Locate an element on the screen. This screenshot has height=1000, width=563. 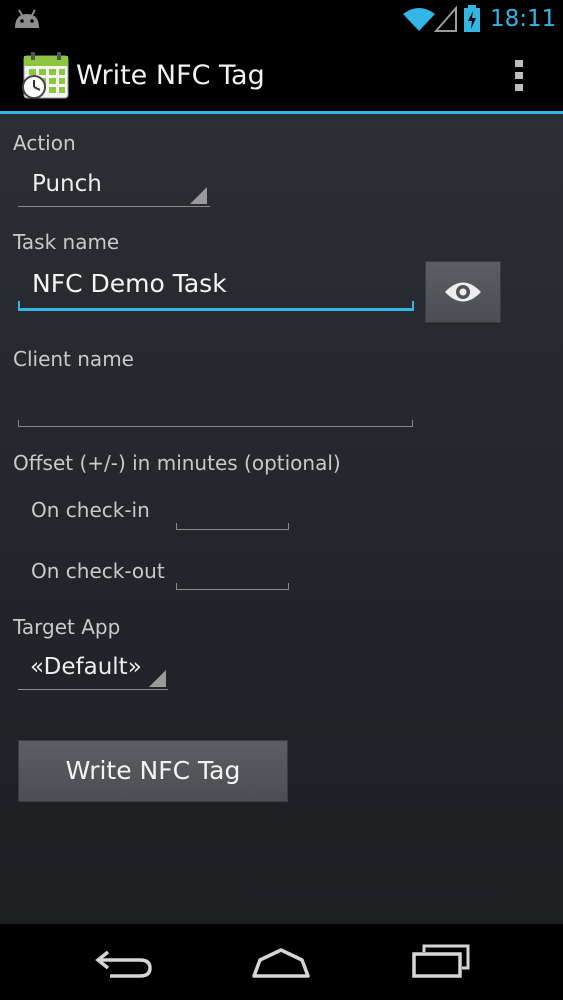
action-spinner: Punch is located at coordinates (114, 187).